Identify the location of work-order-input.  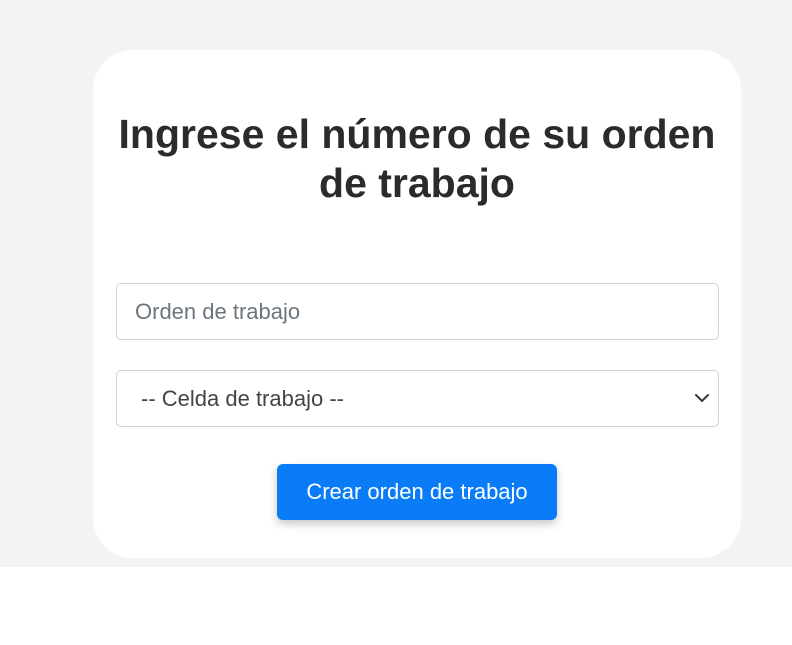
(417, 311).